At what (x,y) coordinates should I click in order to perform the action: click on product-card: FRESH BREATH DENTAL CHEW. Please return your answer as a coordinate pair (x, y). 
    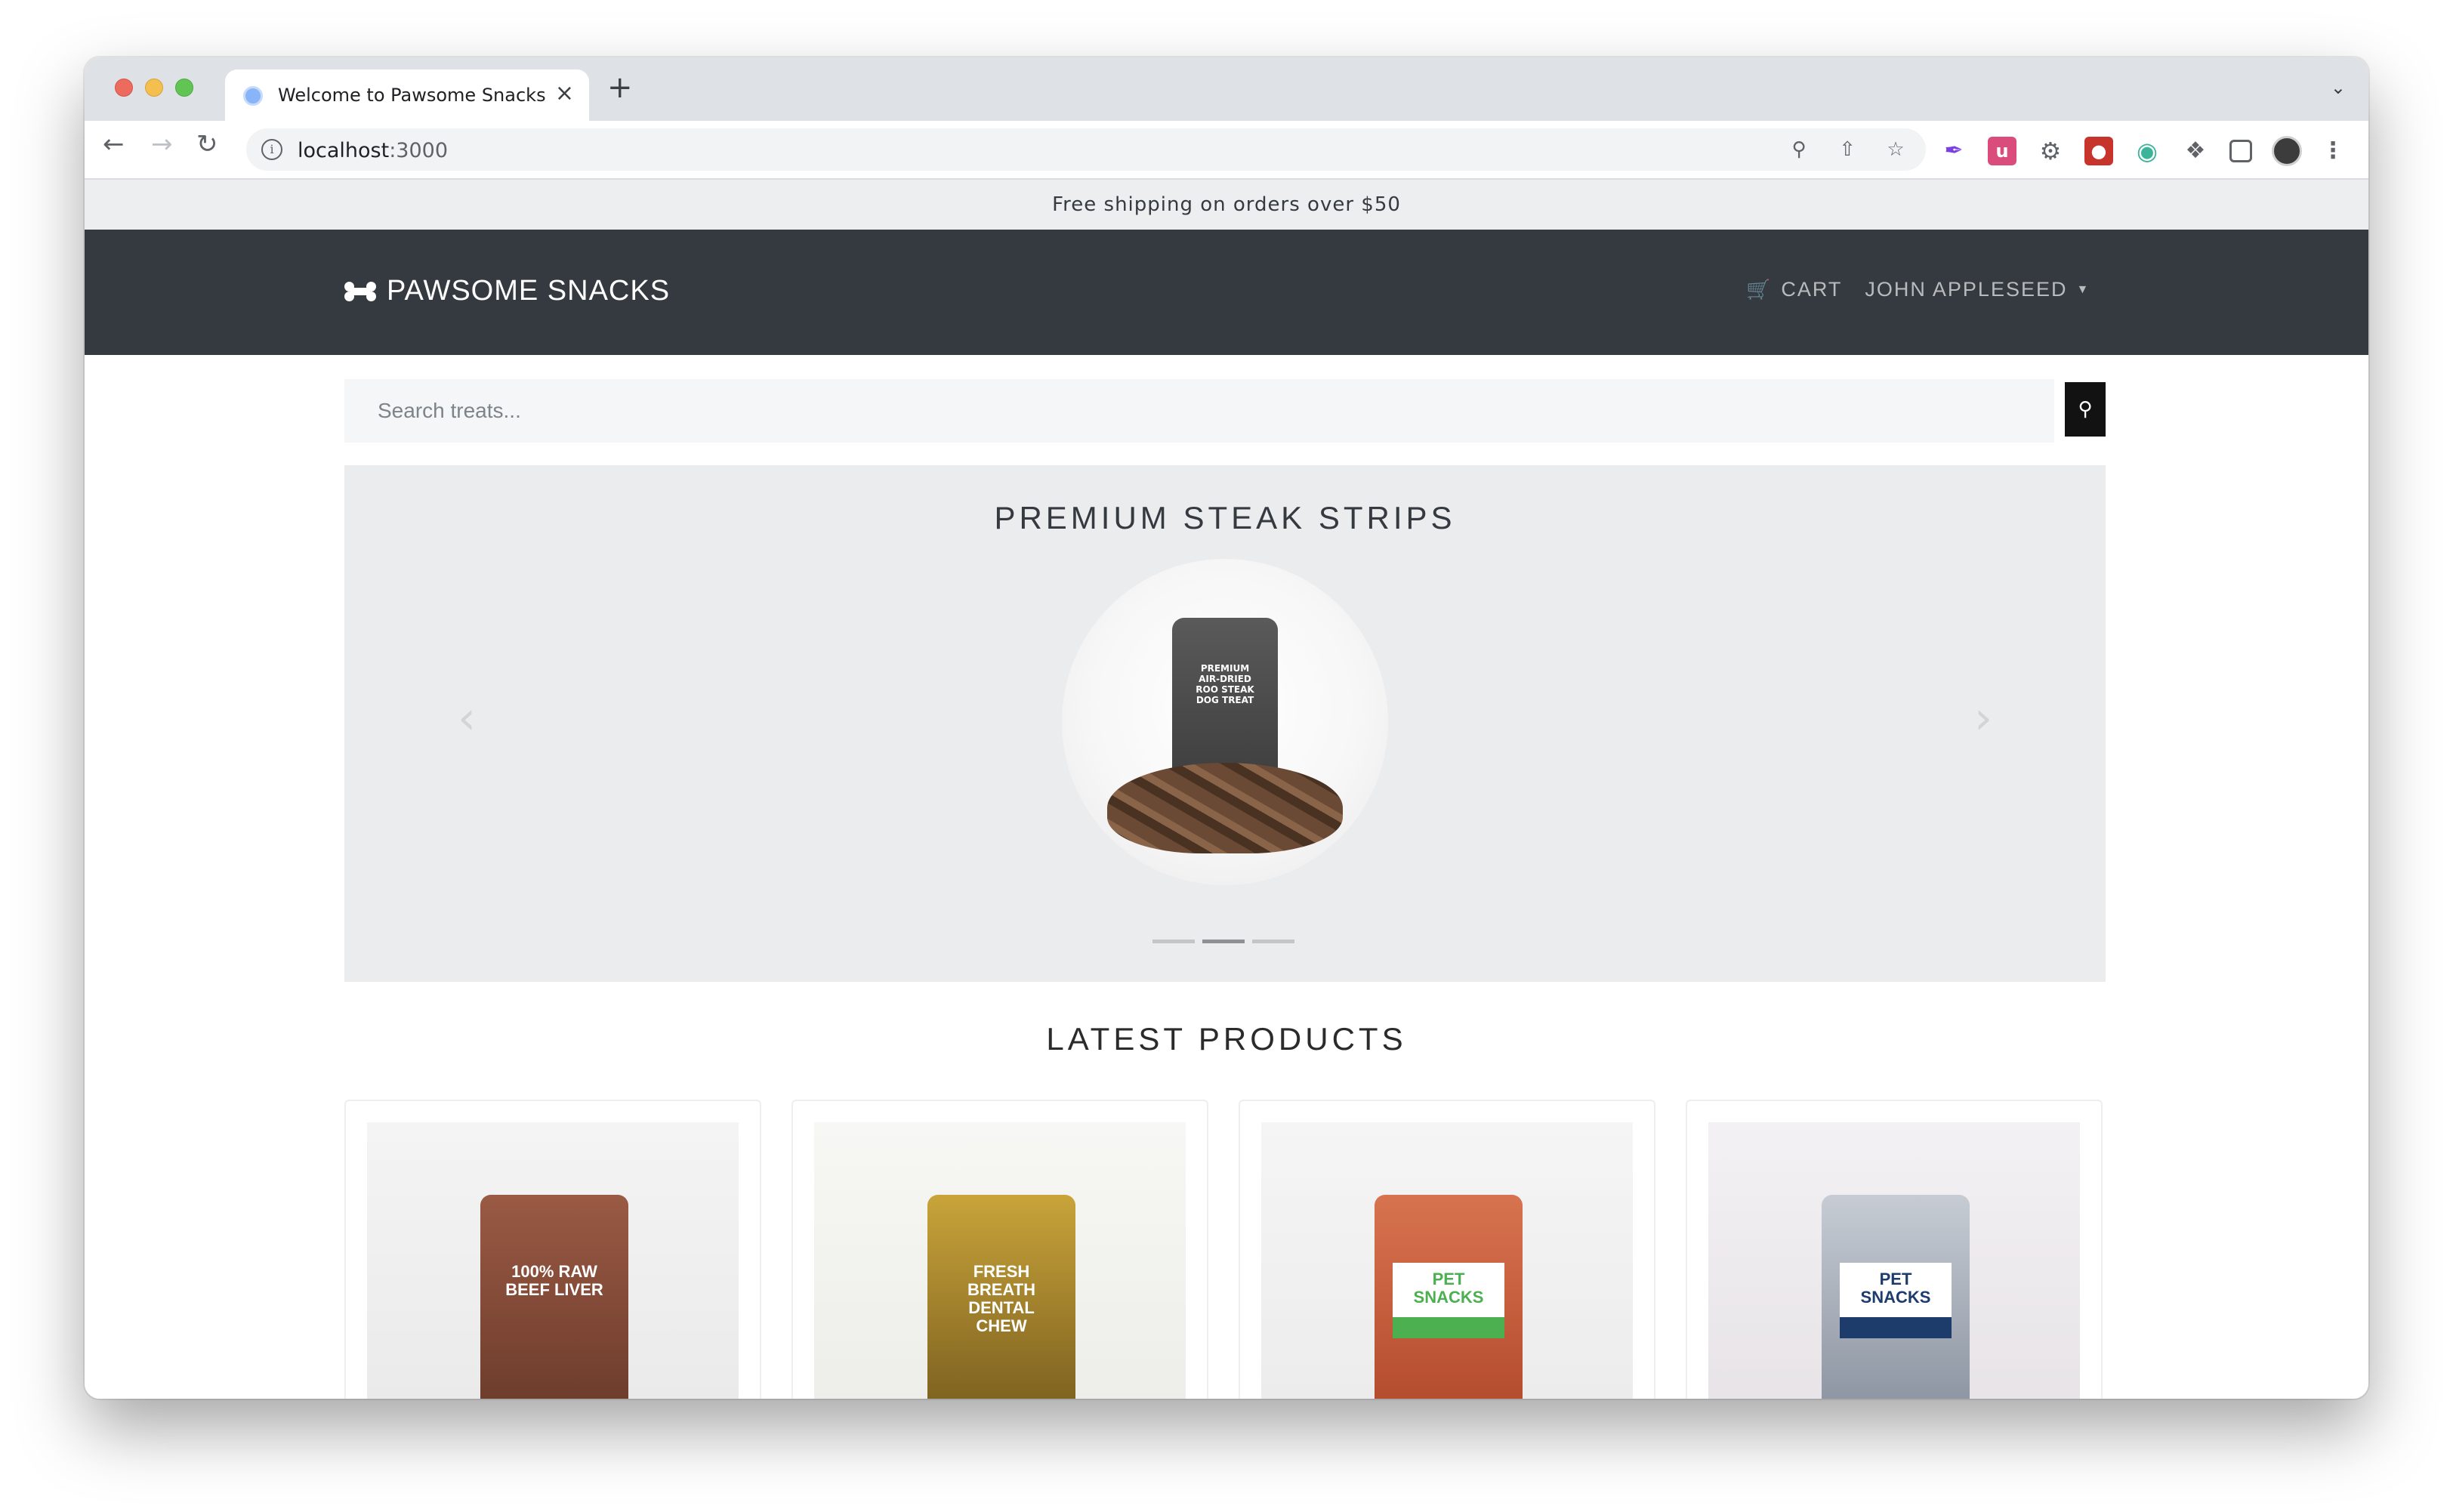
    Looking at the image, I should click on (999, 1249).